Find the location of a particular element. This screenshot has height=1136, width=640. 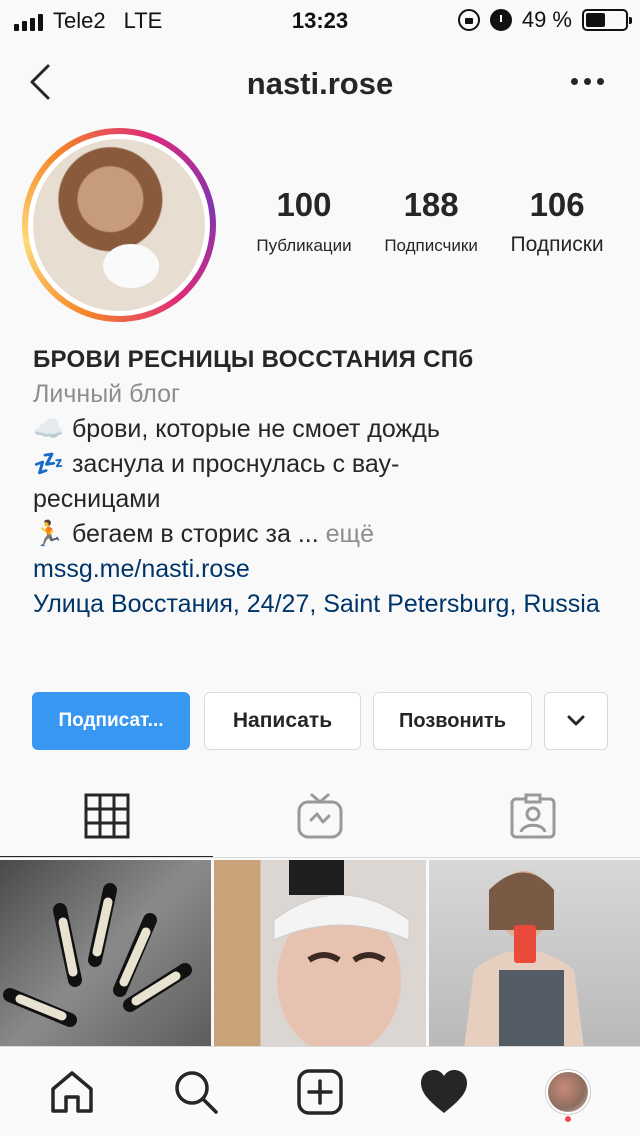

tab-grid is located at coordinates (107, 816).